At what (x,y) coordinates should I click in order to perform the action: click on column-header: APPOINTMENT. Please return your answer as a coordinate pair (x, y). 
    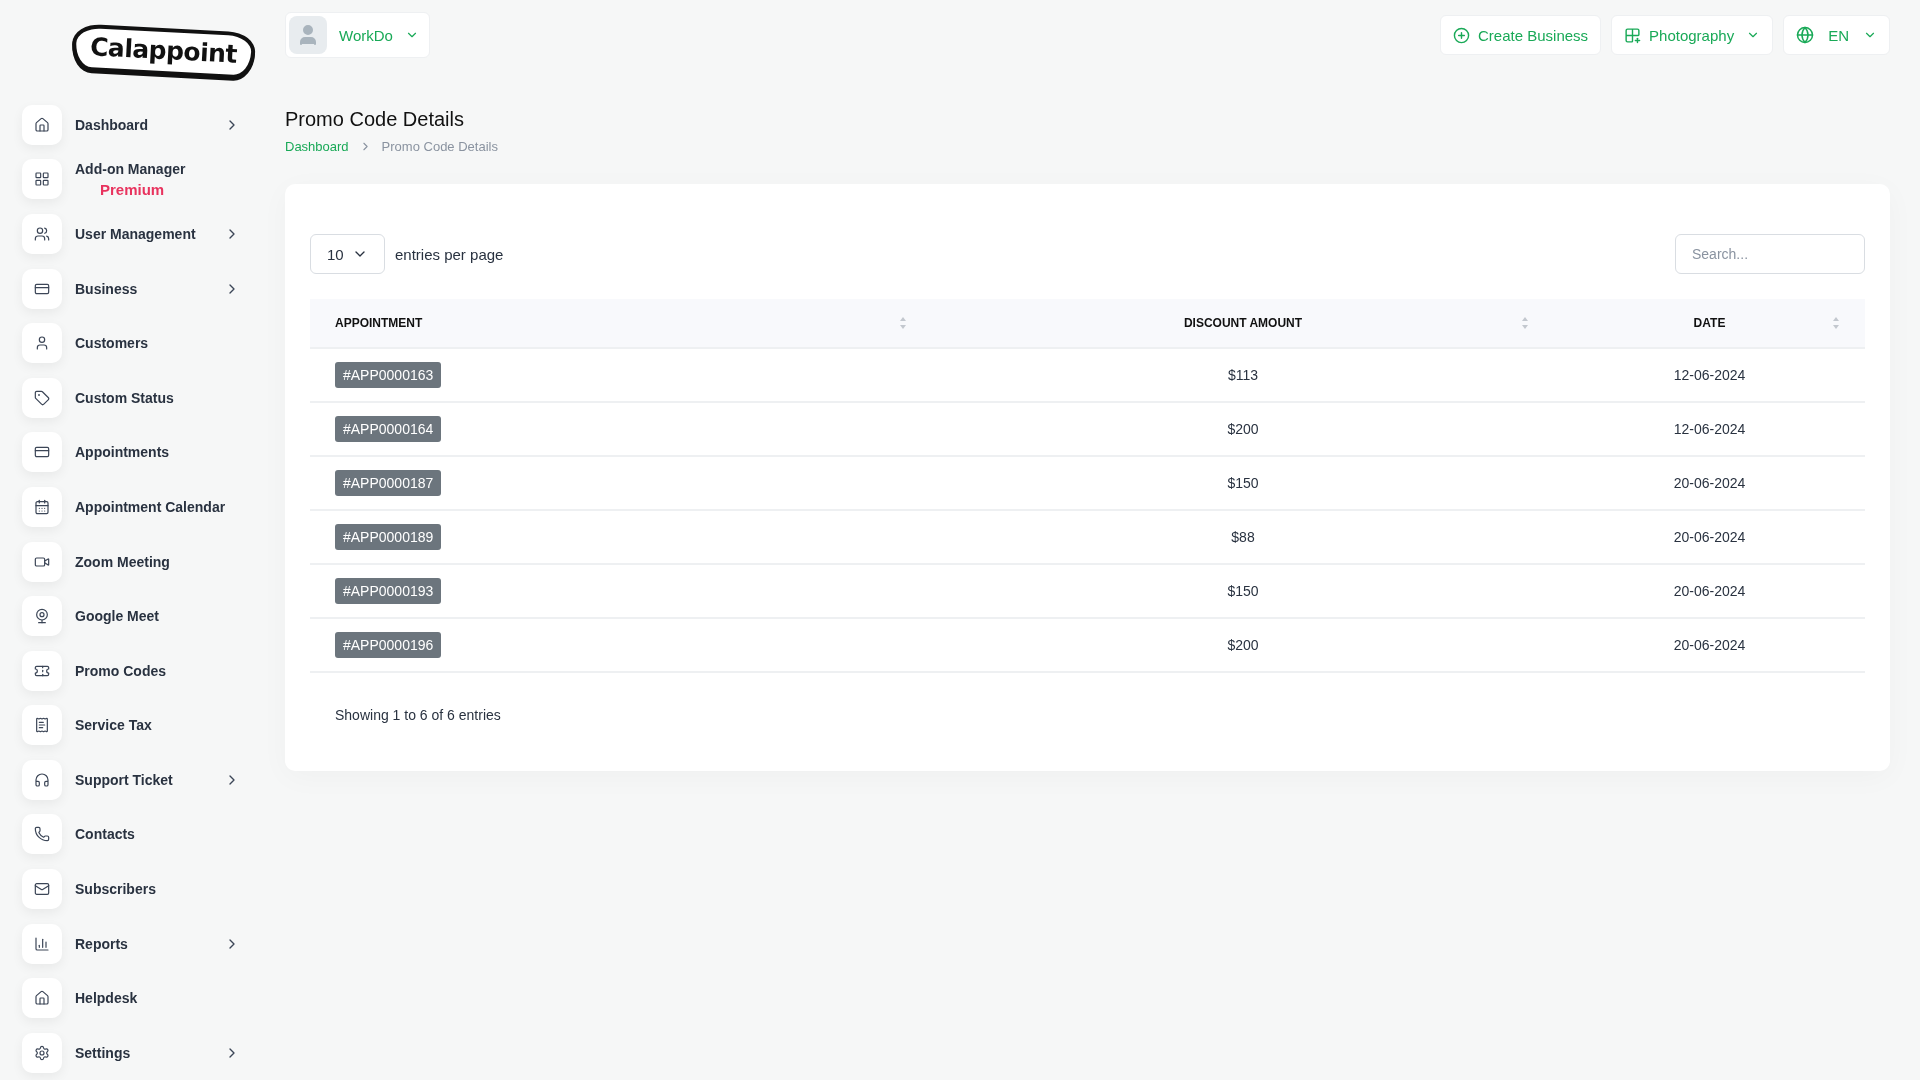
    Looking at the image, I should click on (621, 323).